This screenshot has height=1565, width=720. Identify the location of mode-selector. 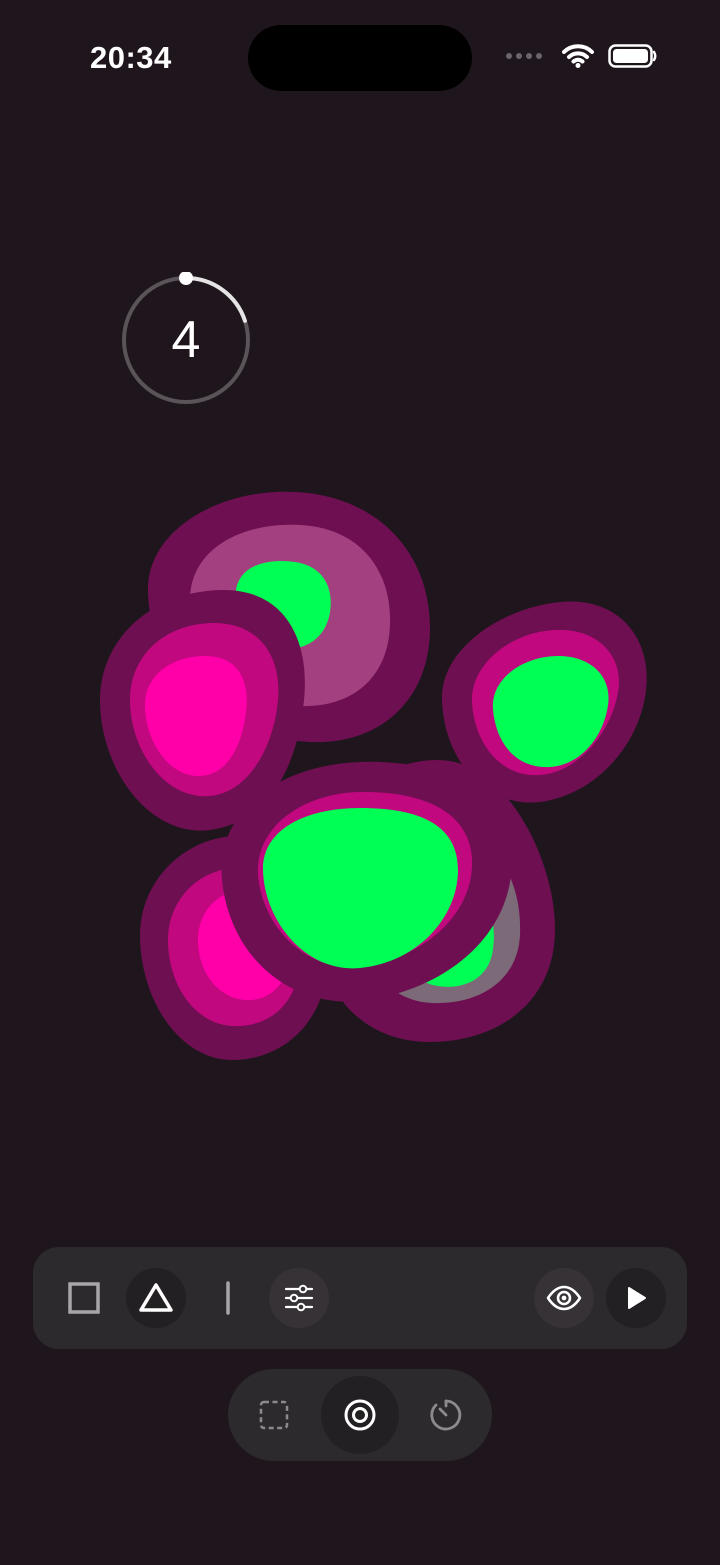
(360, 1415).